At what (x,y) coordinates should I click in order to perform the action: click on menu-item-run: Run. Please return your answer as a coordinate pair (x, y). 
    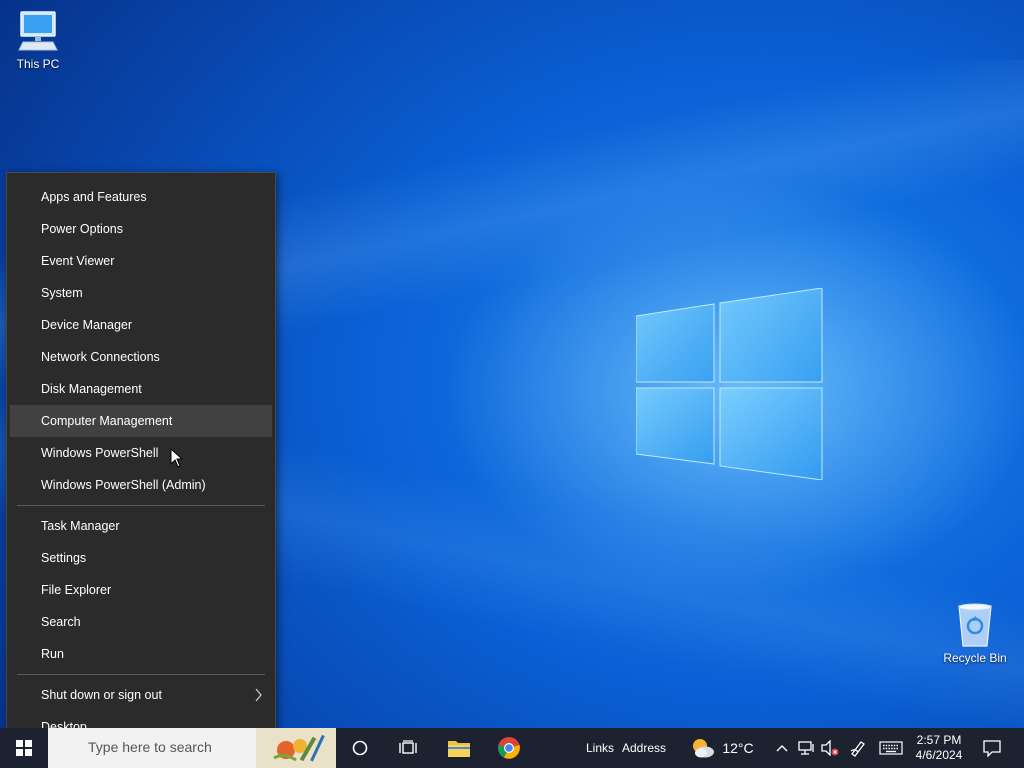
    Looking at the image, I should click on (141, 654).